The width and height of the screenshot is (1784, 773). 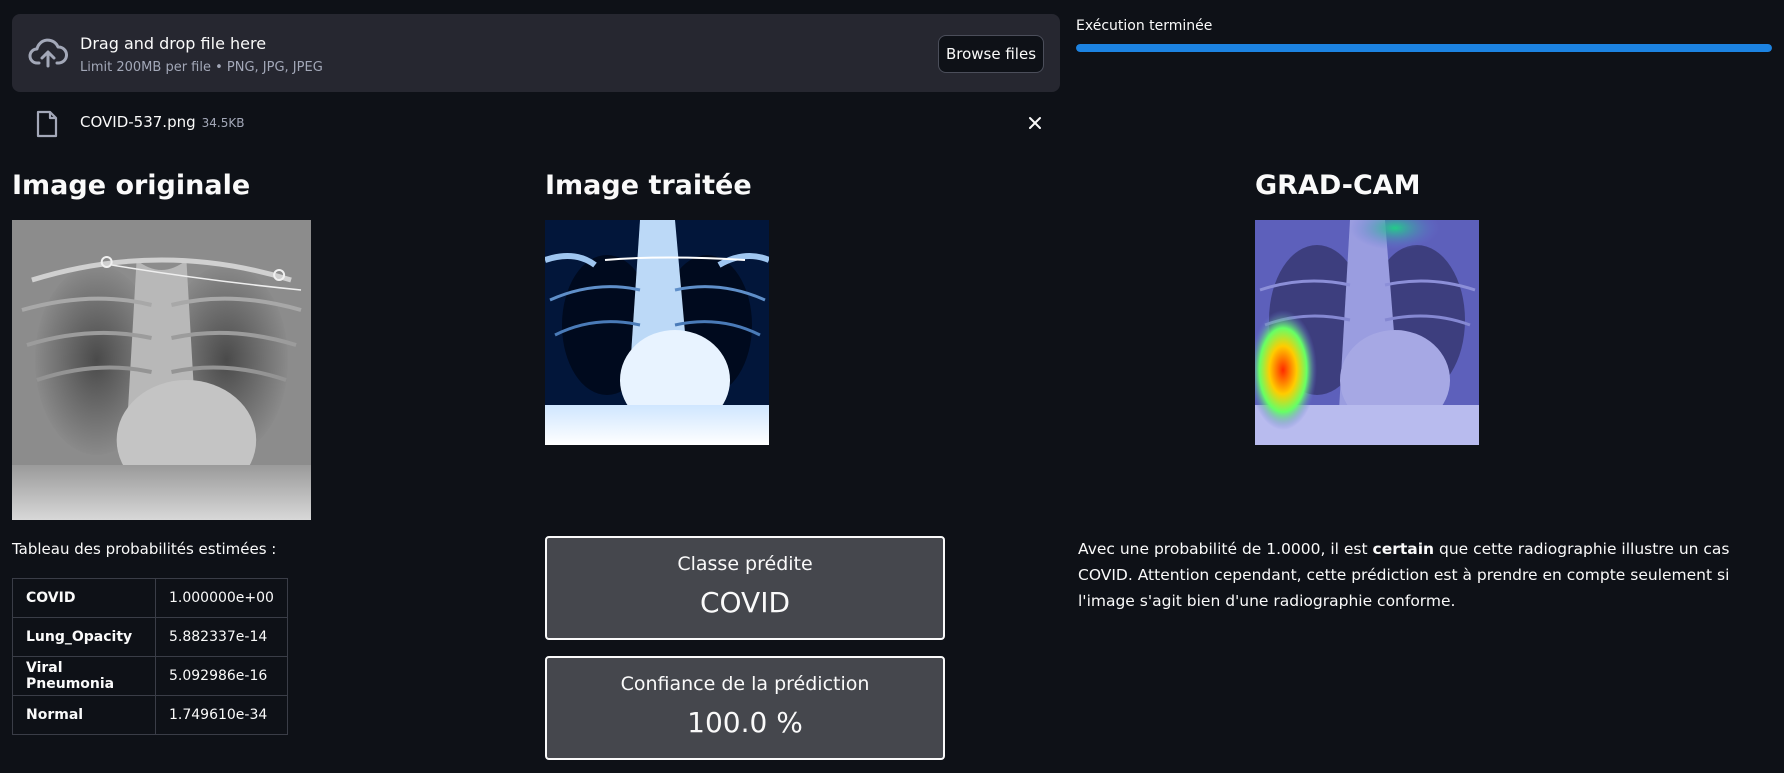 I want to click on dropzone-limit-text: Limit 200MB per file • PNG, JPG, JPEG, so click(x=201, y=67).